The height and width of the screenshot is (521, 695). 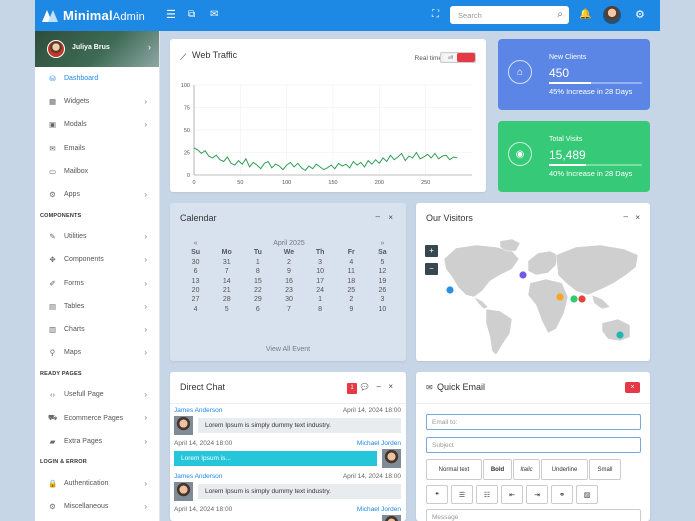 What do you see at coordinates (97, 171) in the screenshot?
I see `sidebar-item-mailbox: ▭ Mailbox` at bounding box center [97, 171].